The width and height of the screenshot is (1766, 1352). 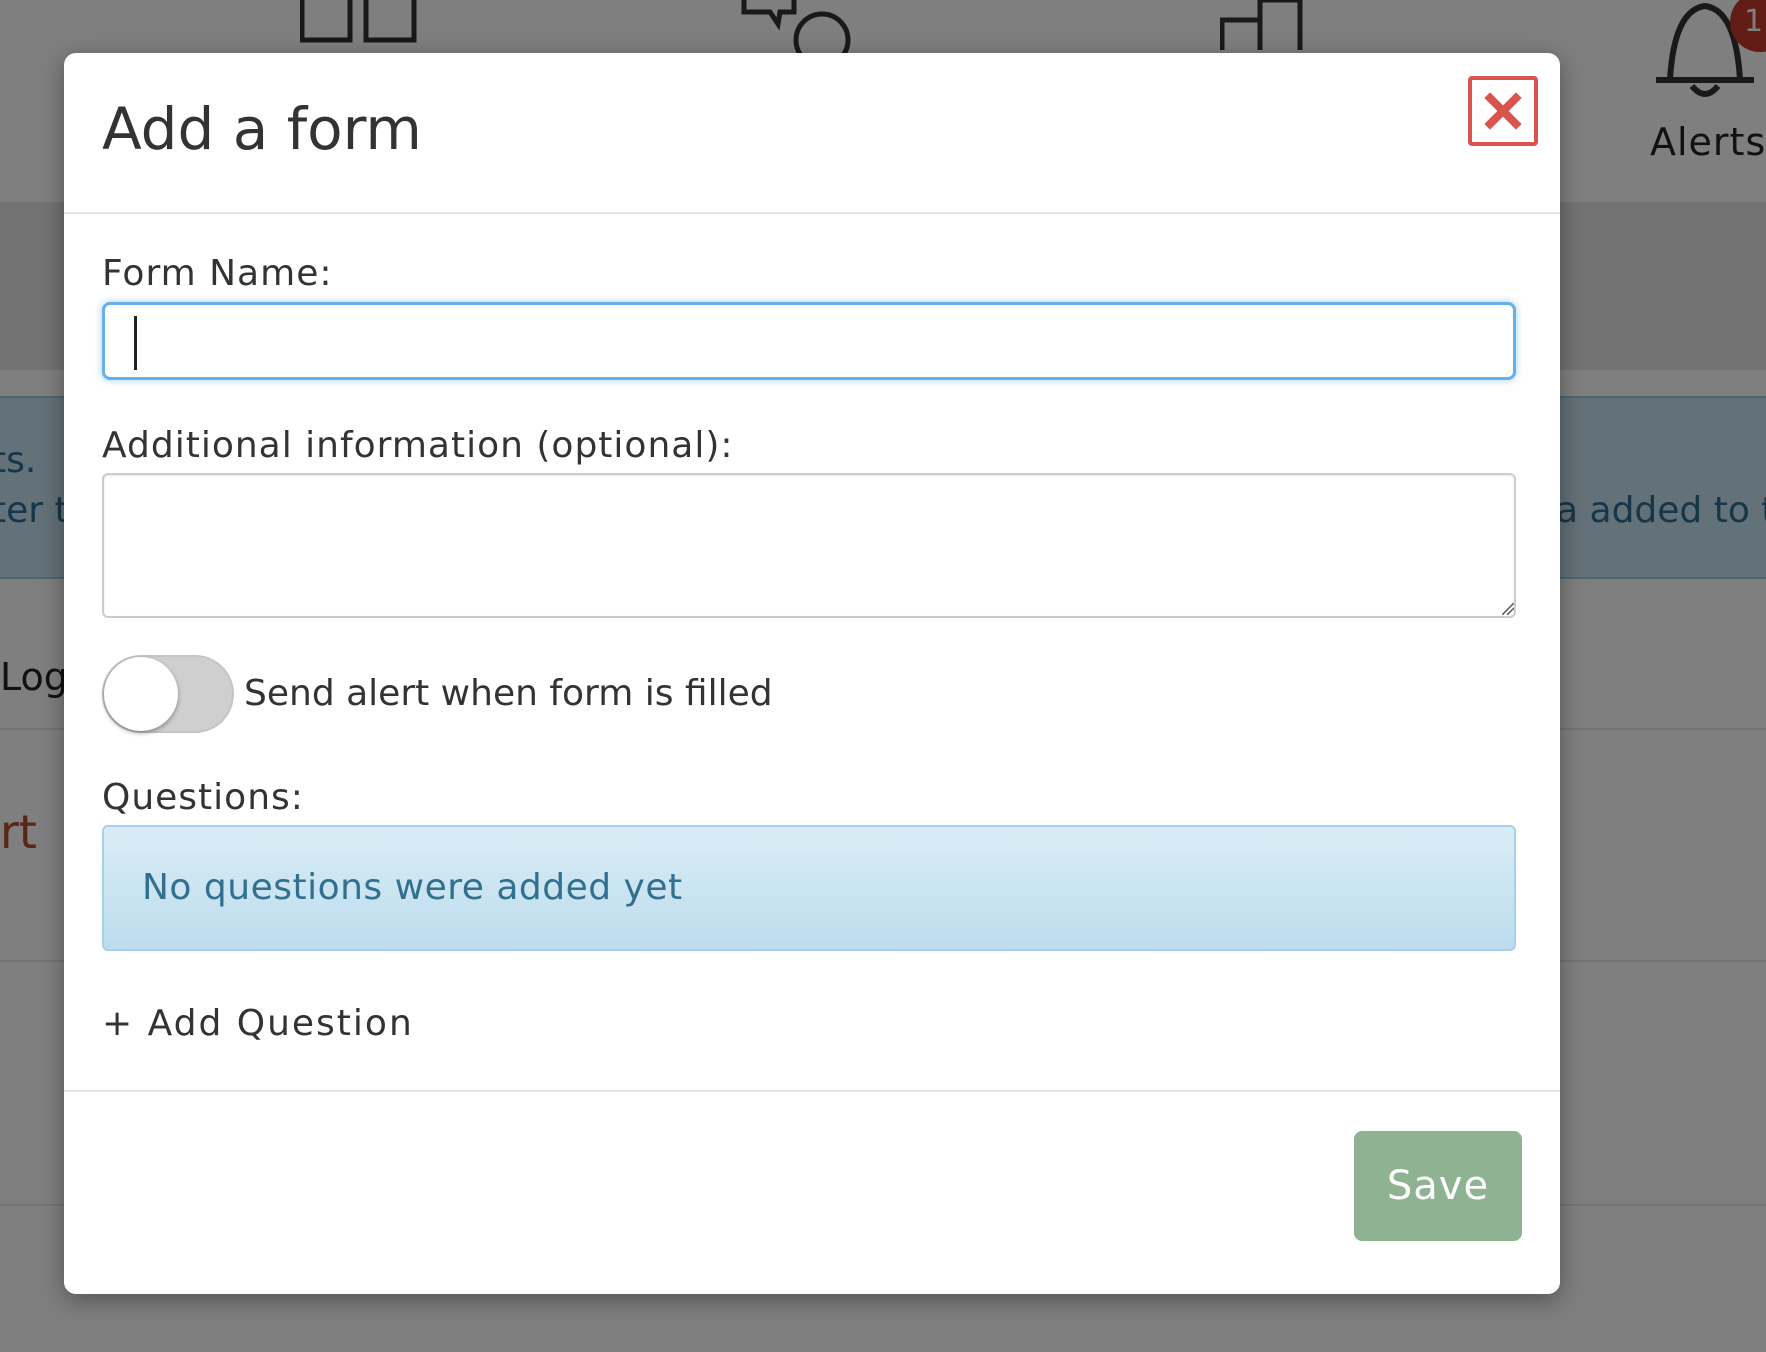 What do you see at coordinates (1438, 1186) in the screenshot?
I see `save-button: Save` at bounding box center [1438, 1186].